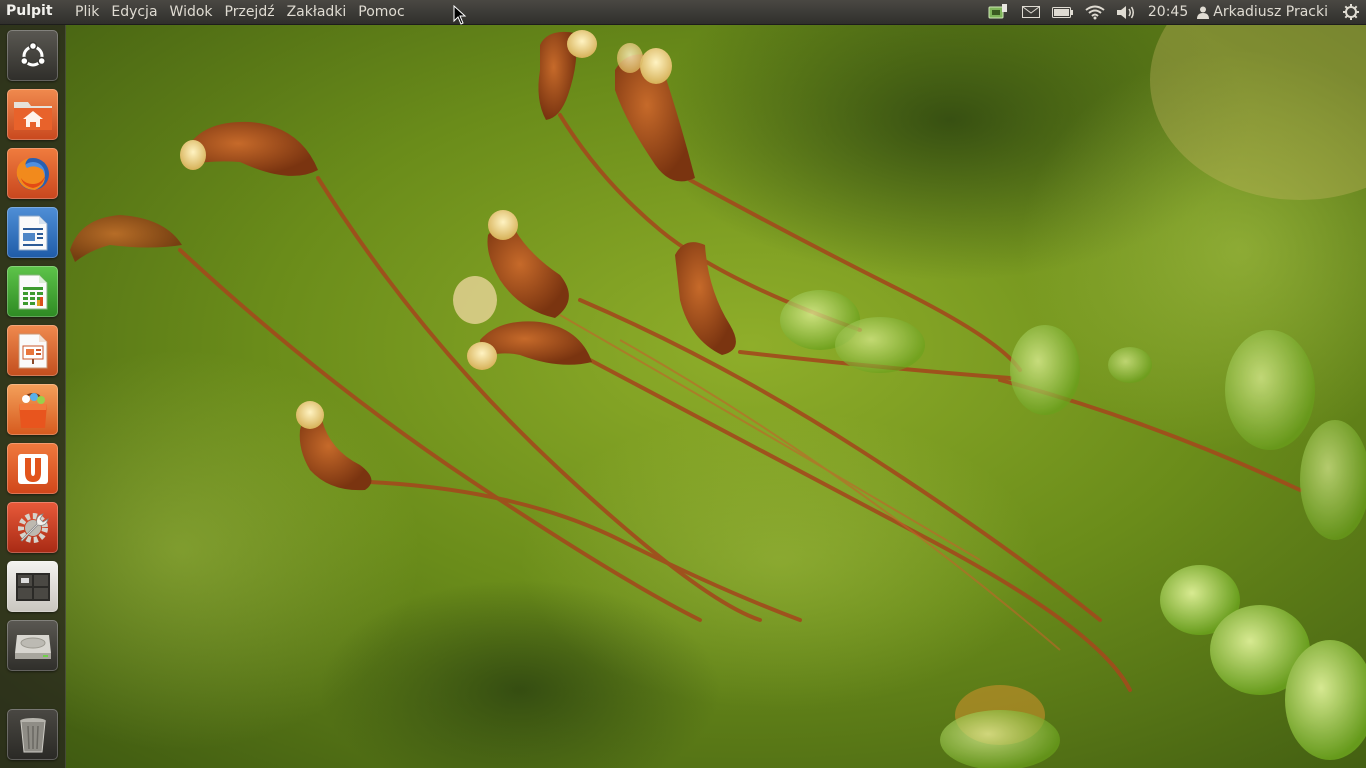 The image size is (1366, 768). I want to click on mail-icon, so click(1031, 12).